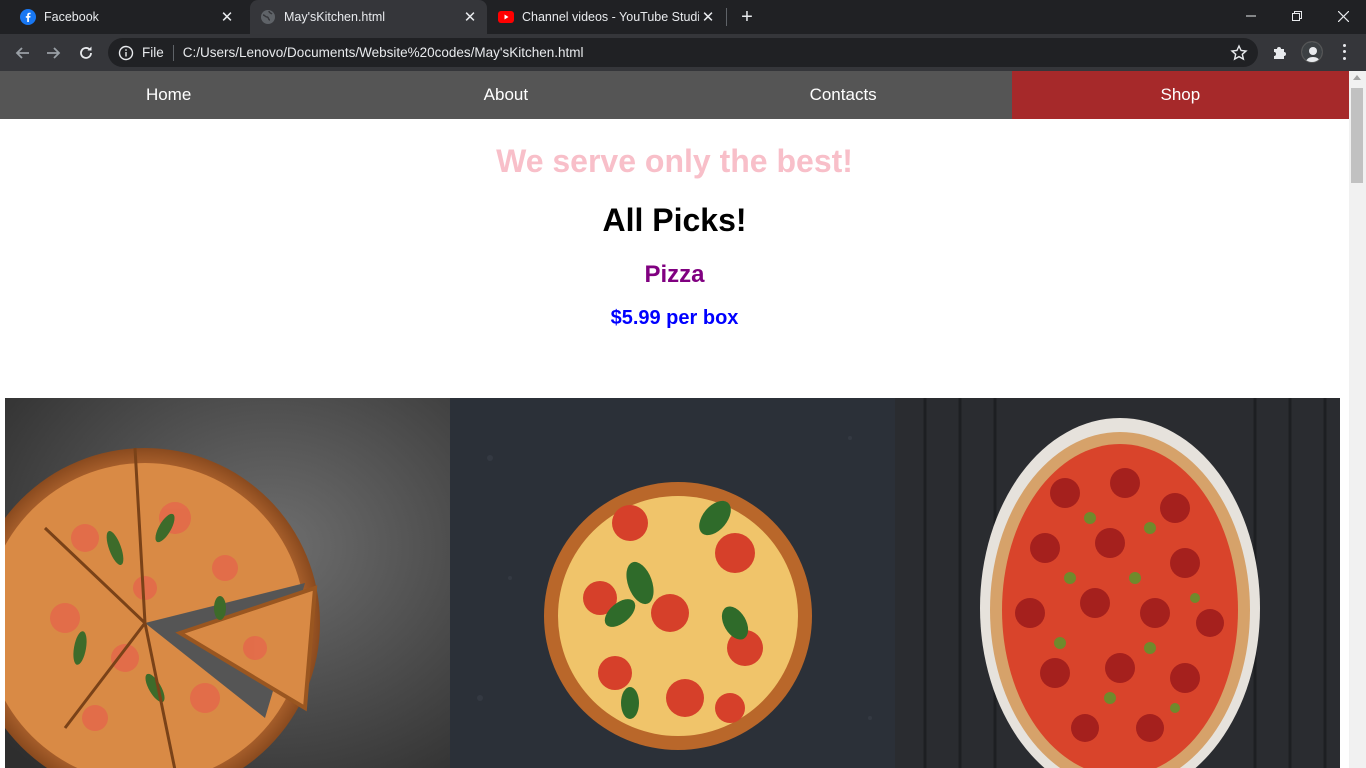 This screenshot has width=1366, height=768. What do you see at coordinates (122, 17) in the screenshot?
I see `tab-facebook: Facebook ✕` at bounding box center [122, 17].